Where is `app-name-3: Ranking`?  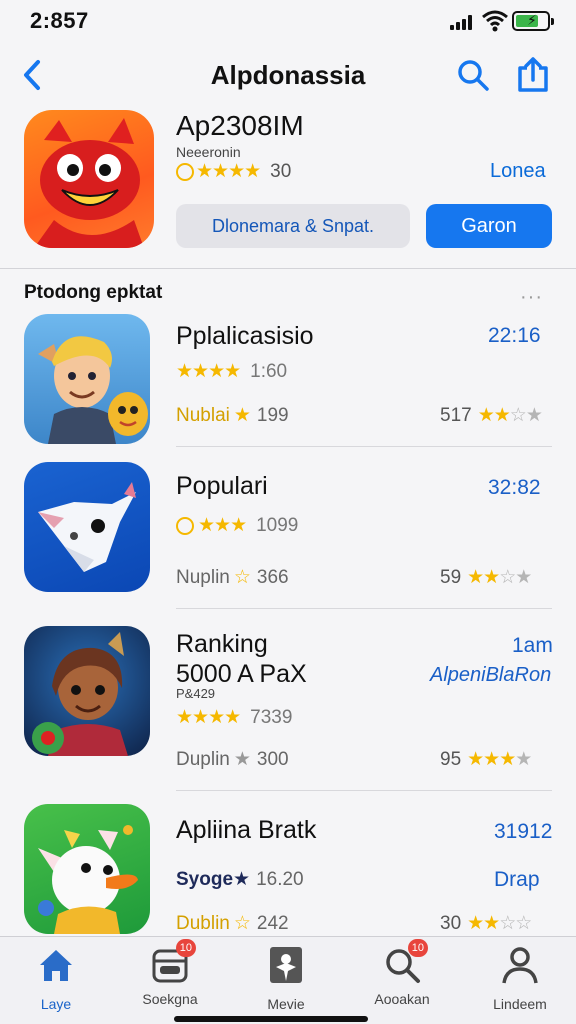
app-name-3: Ranking is located at coordinates (222, 644).